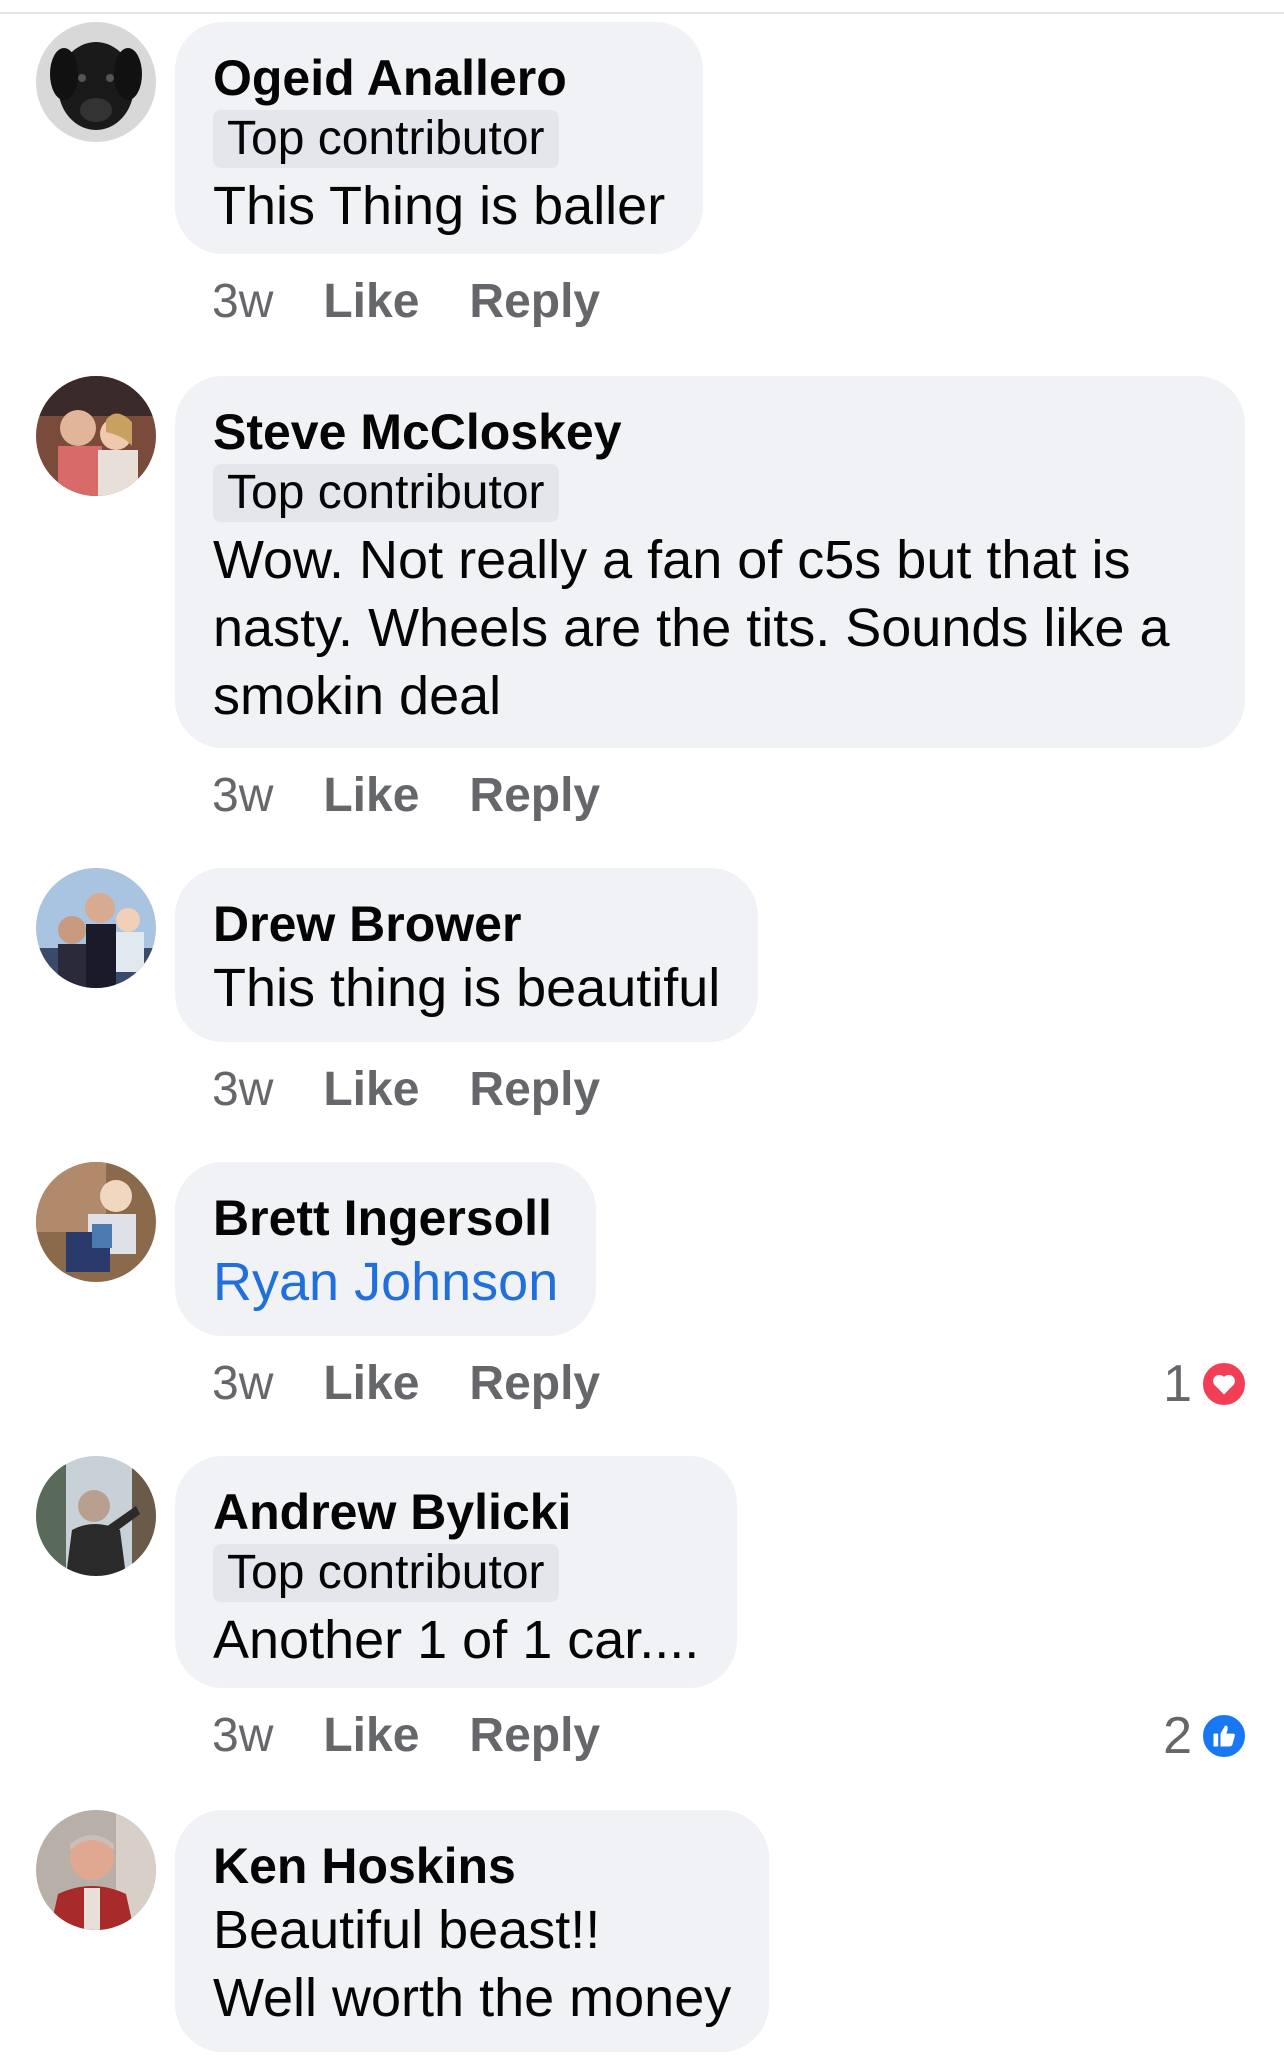 The image size is (1284, 2058). Describe the element at coordinates (642, 7) in the screenshot. I see `top-divider` at that location.